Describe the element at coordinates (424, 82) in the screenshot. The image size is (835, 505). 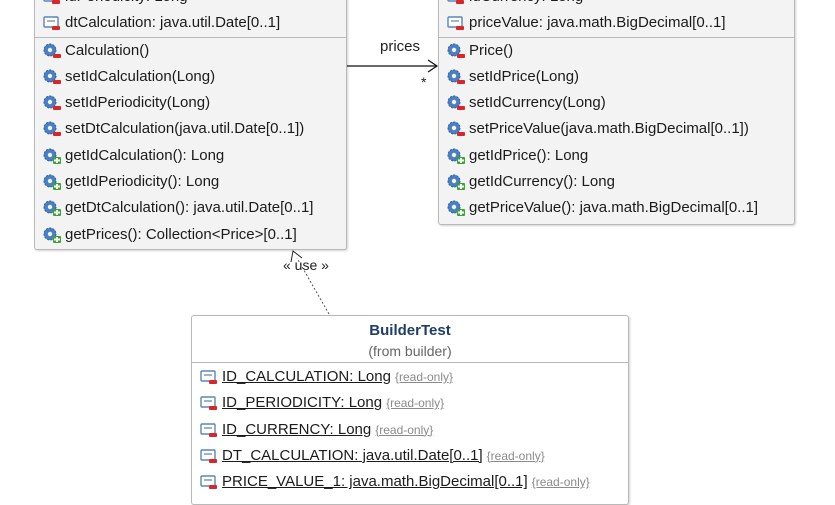
I see `association-multiplicity: *` at that location.